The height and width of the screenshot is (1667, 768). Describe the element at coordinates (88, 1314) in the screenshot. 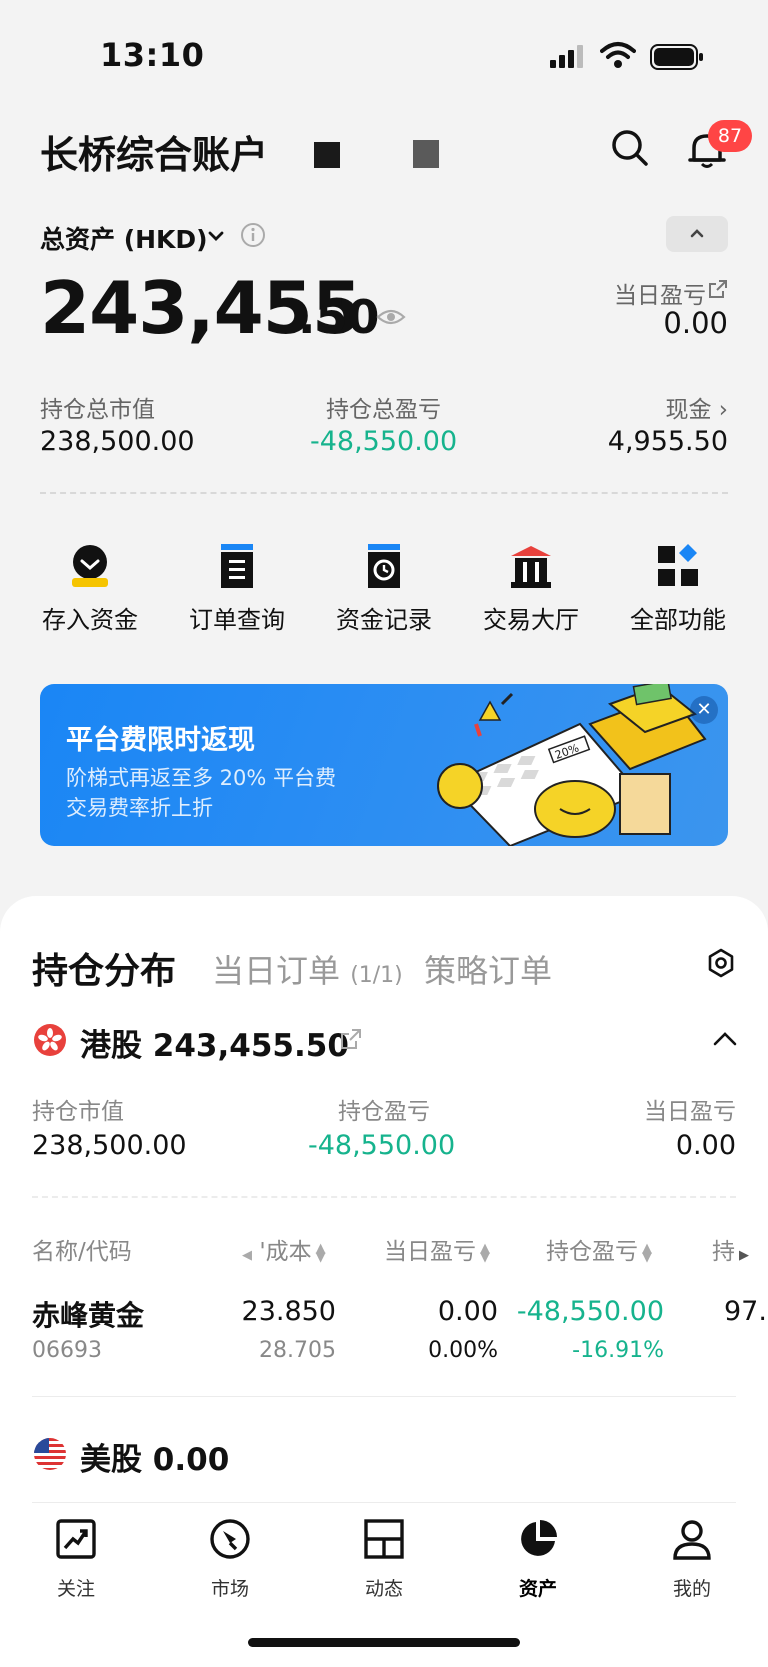

I see `stock-name: 赤峰黄金` at that location.